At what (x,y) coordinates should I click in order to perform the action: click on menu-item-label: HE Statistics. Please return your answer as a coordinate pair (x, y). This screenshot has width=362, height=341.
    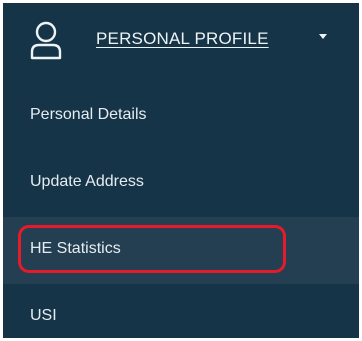
    Looking at the image, I should click on (75, 248).